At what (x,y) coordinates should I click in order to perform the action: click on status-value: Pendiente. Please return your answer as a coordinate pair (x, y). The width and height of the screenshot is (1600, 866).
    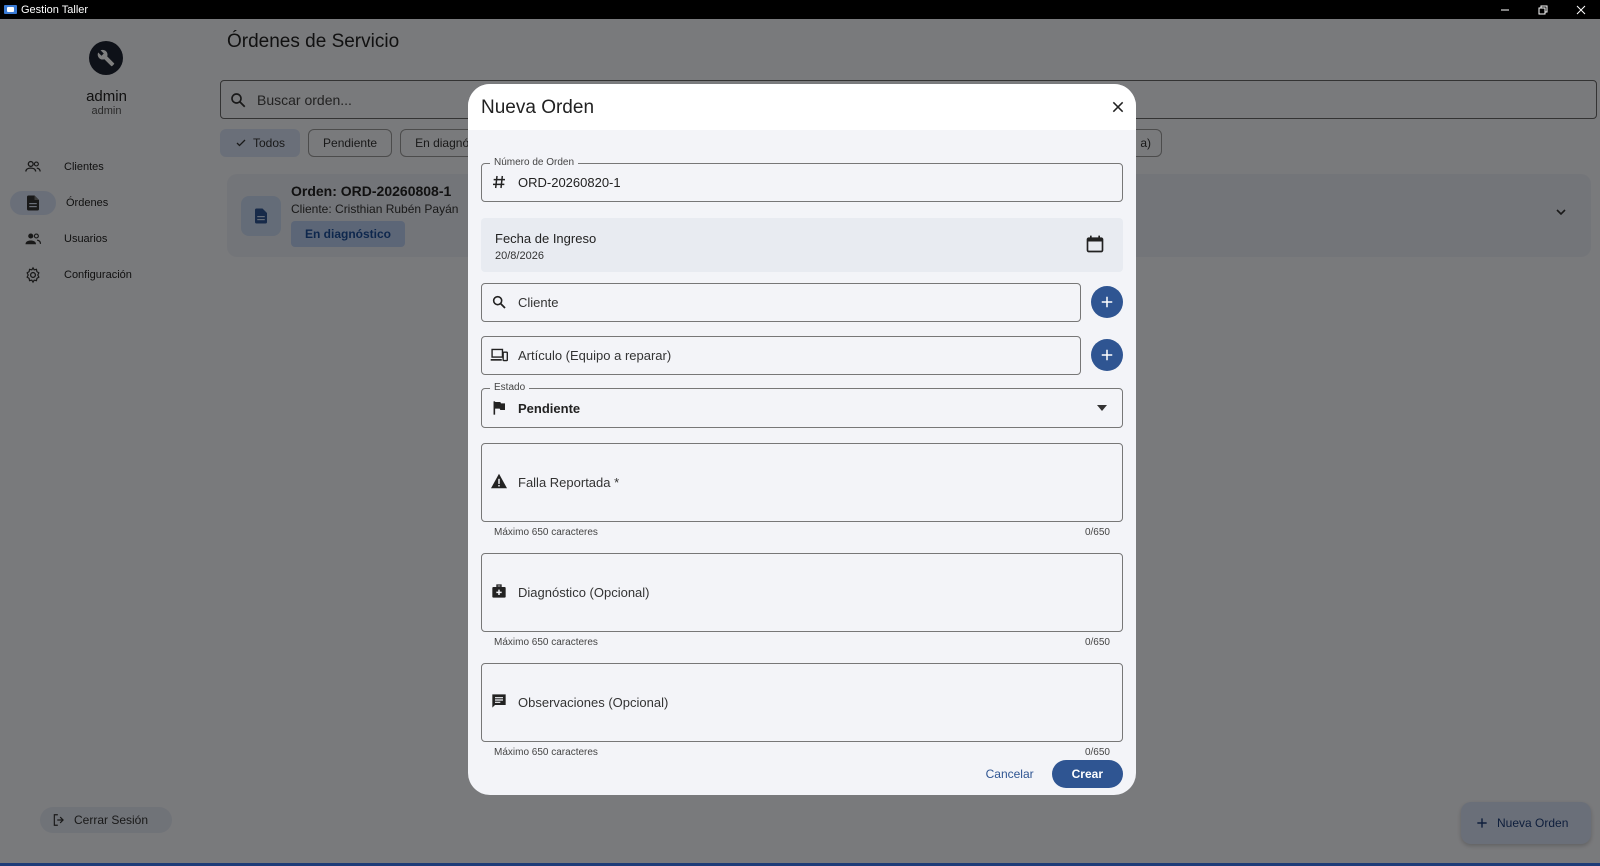
    Looking at the image, I should click on (549, 408).